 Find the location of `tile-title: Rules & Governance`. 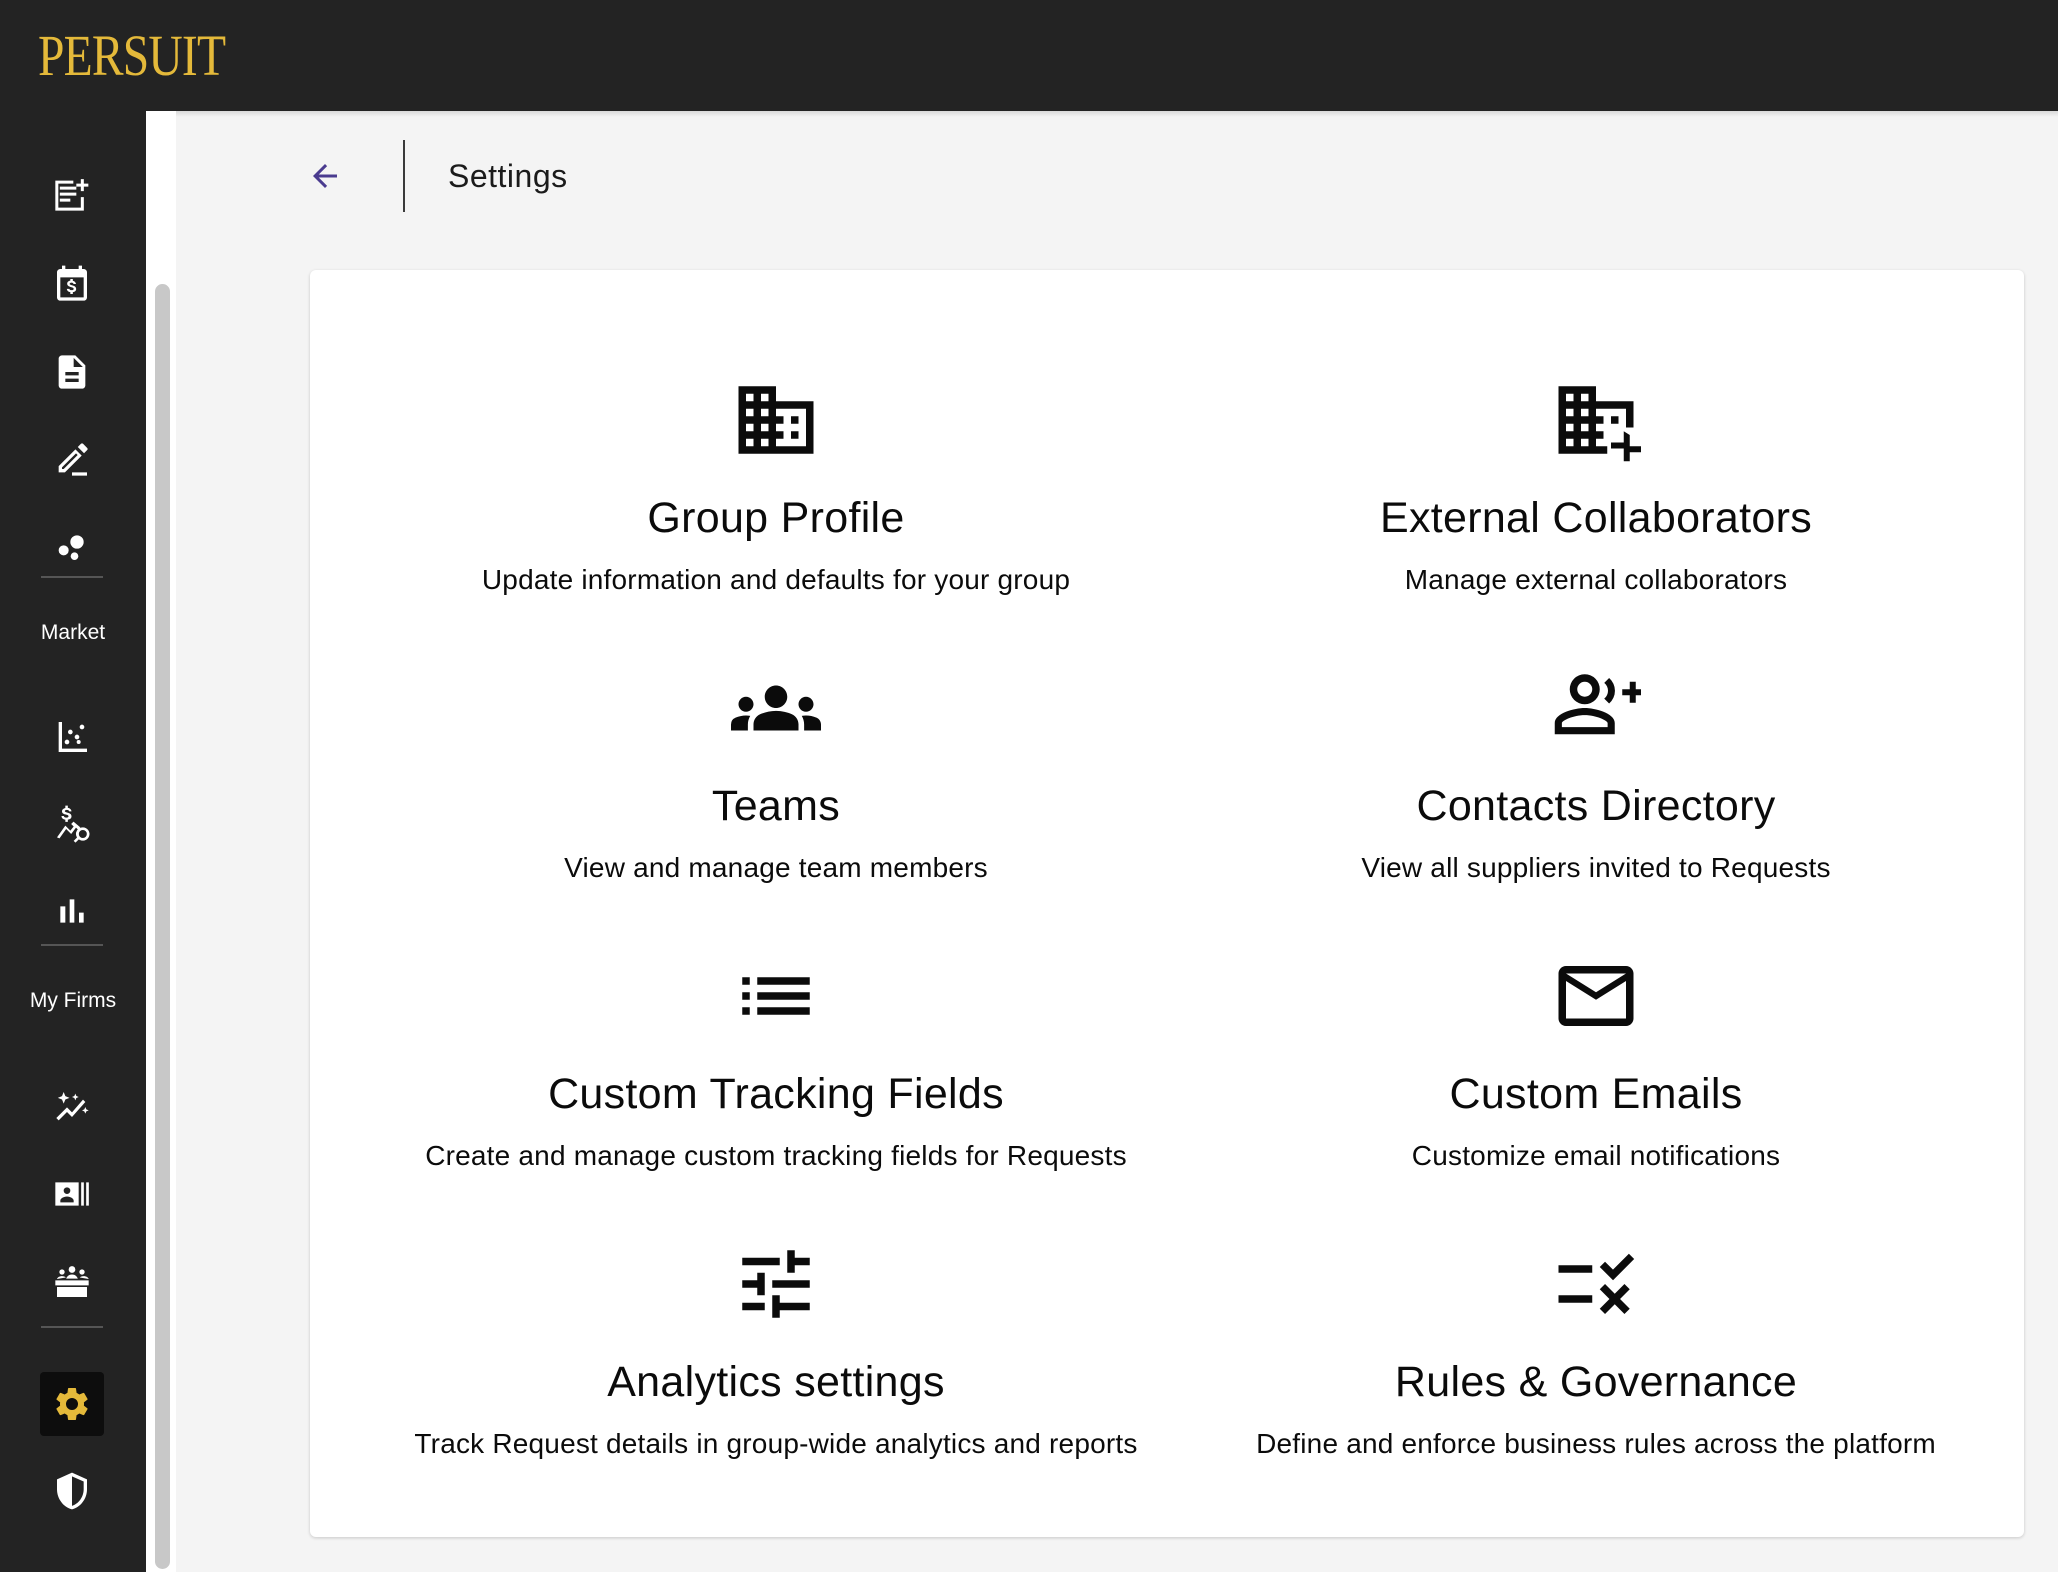

tile-title: Rules & Governance is located at coordinates (1596, 1382).